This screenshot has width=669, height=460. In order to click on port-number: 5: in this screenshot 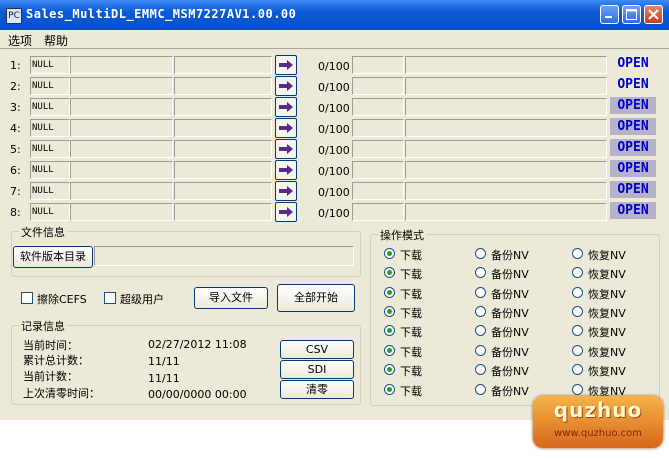, I will do `click(15, 149)`.